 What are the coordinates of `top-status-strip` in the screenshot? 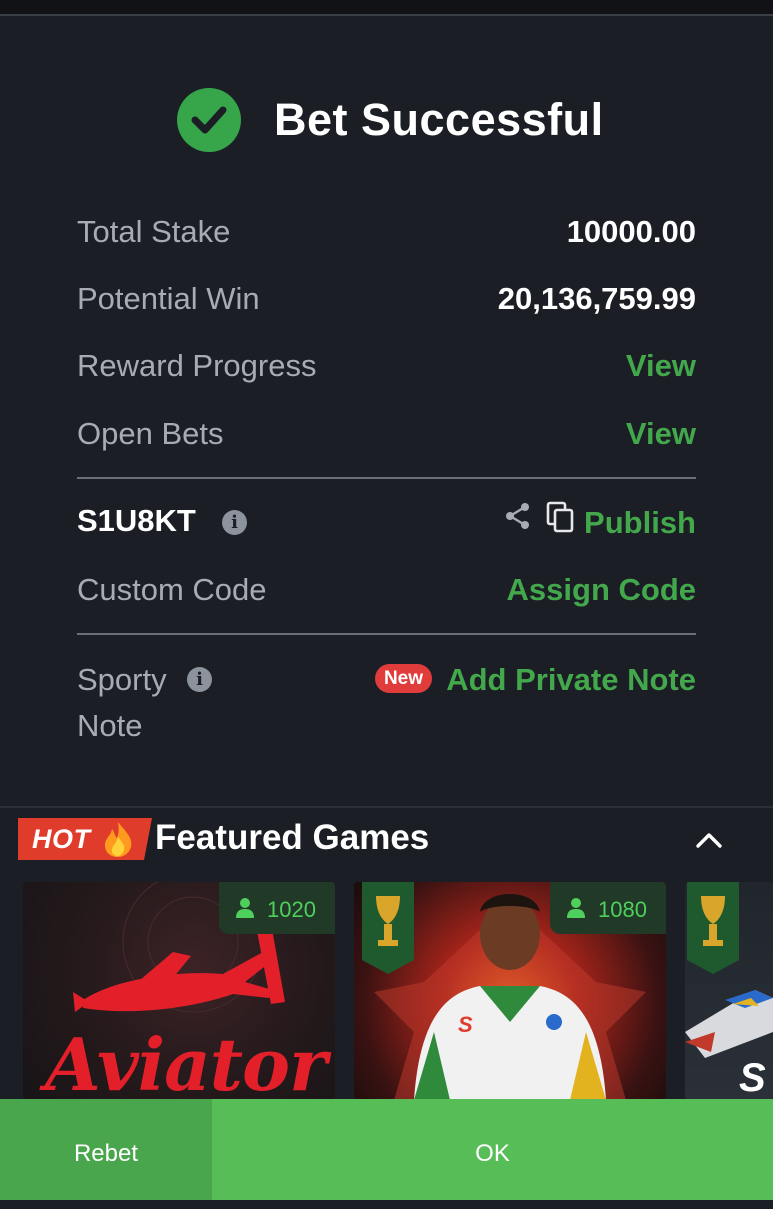 It's located at (386, 7).